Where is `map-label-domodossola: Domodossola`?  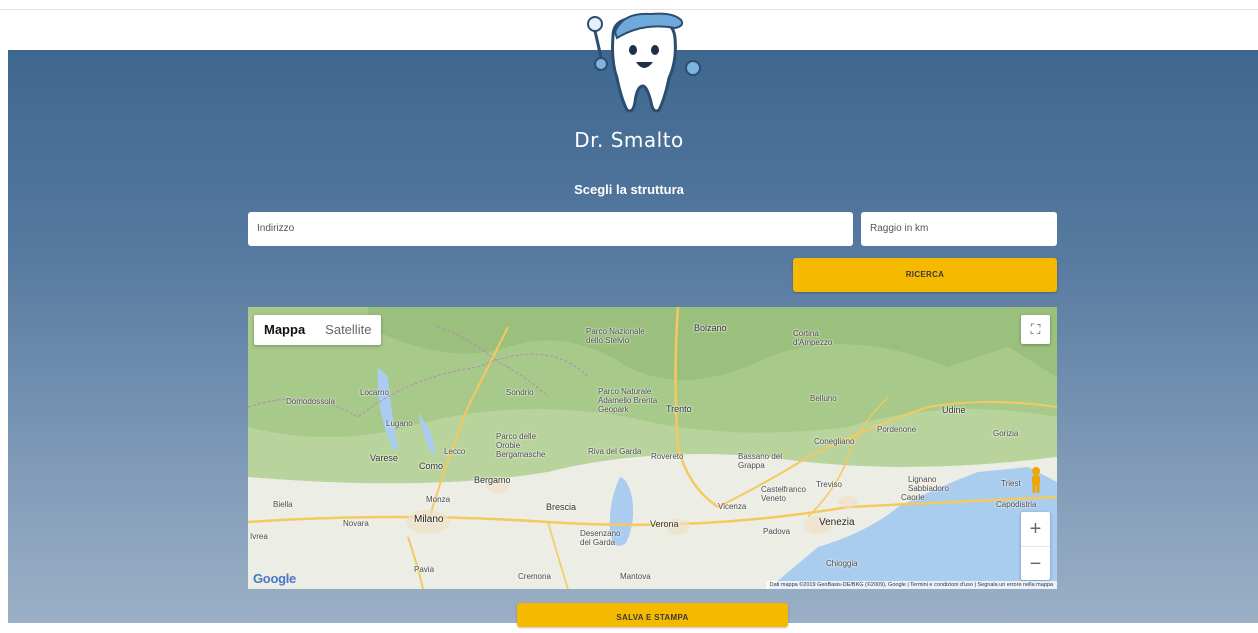
map-label-domodossola: Domodossola is located at coordinates (310, 401).